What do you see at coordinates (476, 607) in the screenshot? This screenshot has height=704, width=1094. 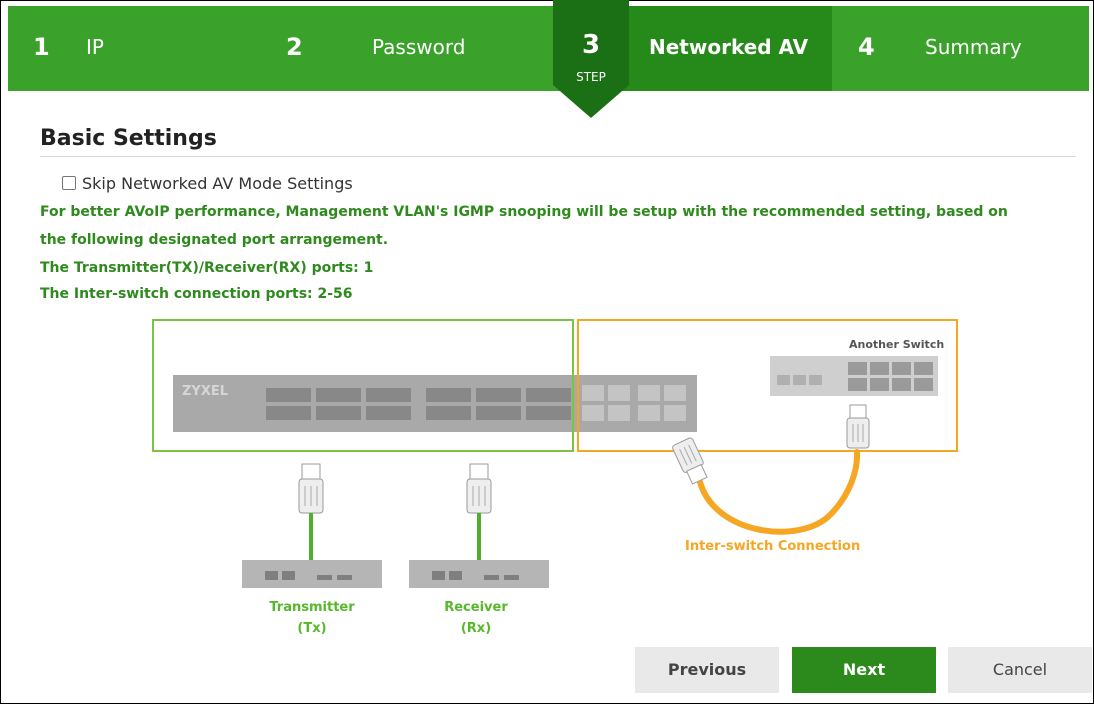 I see `receiver-label: Receiver` at bounding box center [476, 607].